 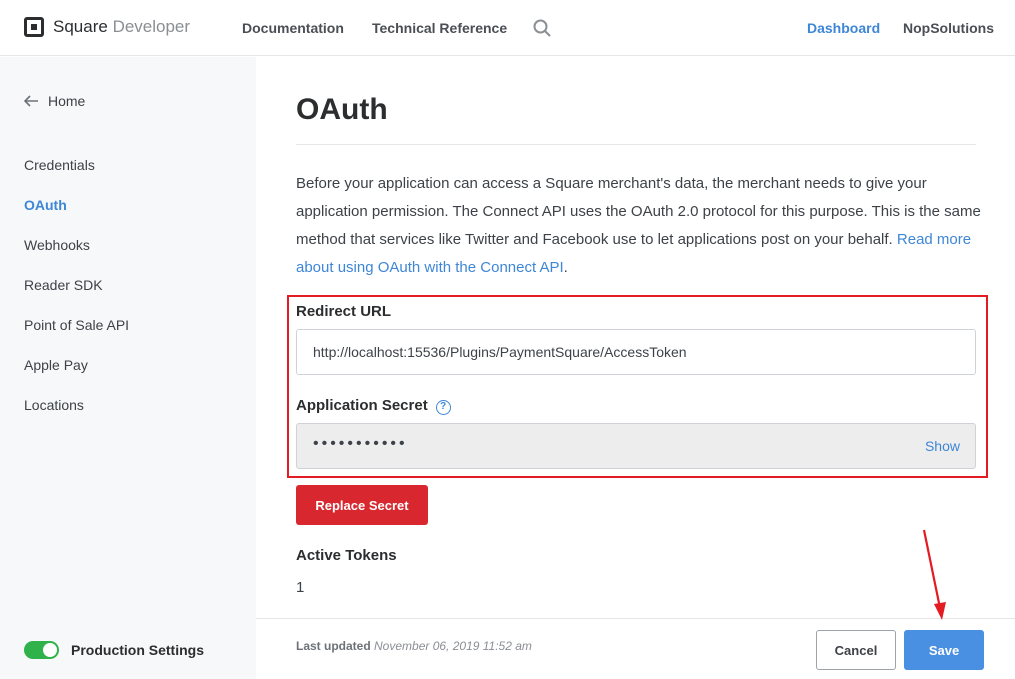 What do you see at coordinates (948, 28) in the screenshot?
I see `account-menu: NopSolutions` at bounding box center [948, 28].